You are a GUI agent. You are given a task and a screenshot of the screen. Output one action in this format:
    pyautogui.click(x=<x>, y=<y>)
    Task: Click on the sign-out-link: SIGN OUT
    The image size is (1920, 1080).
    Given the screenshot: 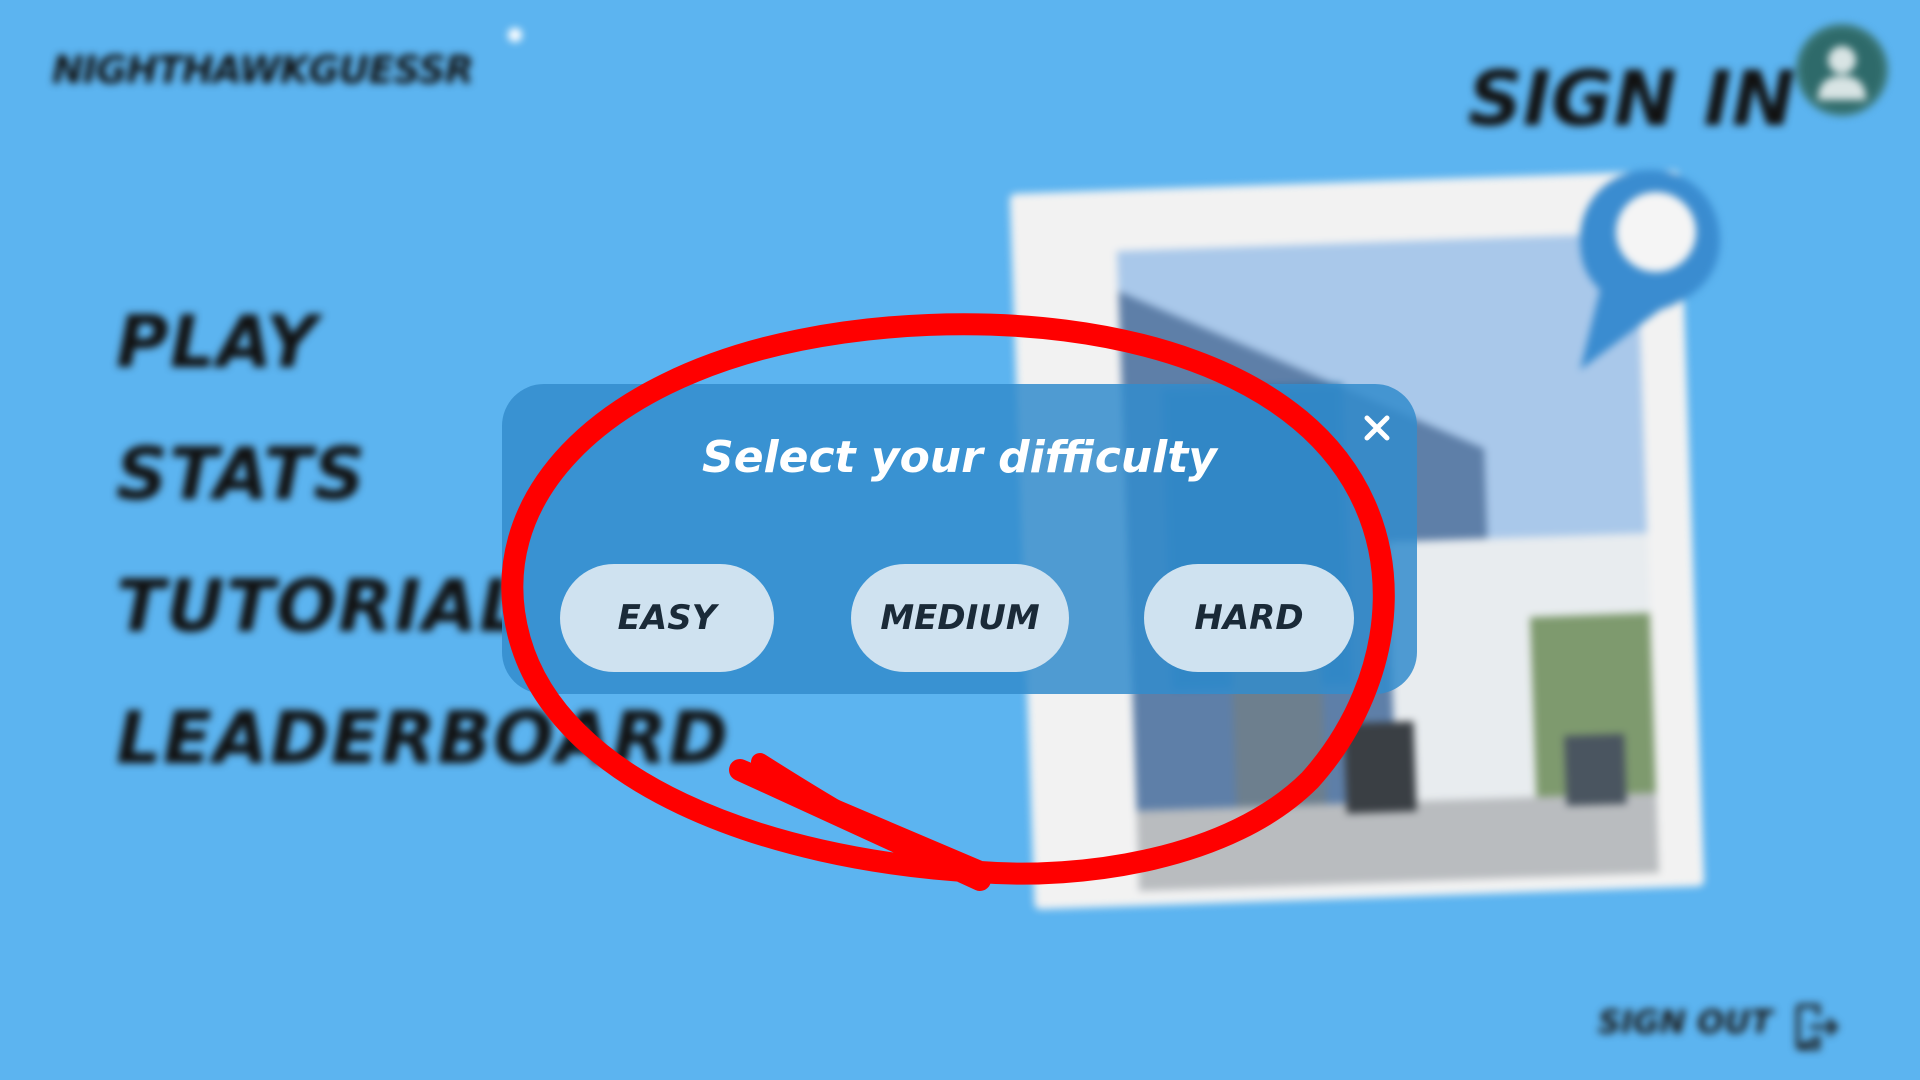 What is the action you would take?
    pyautogui.click(x=1685, y=1022)
    